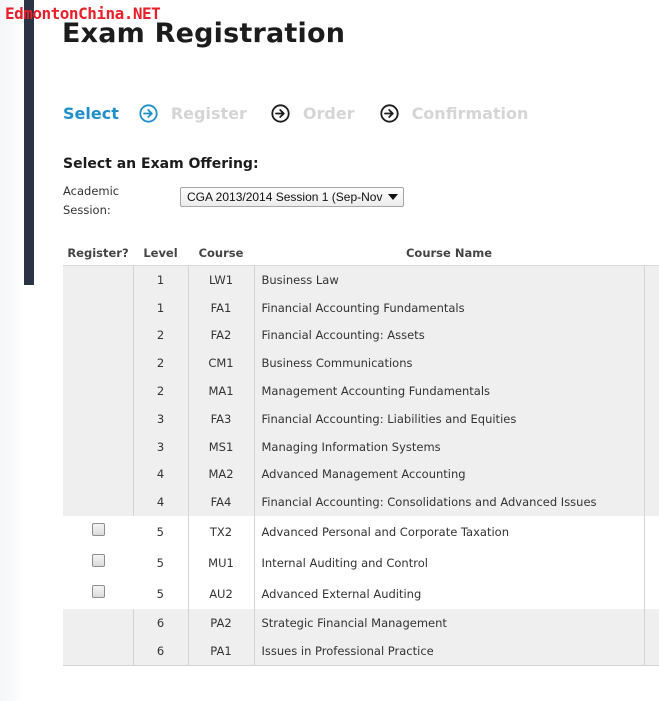  Describe the element at coordinates (204, 33) in the screenshot. I see `page-title: Exam Registration` at that location.